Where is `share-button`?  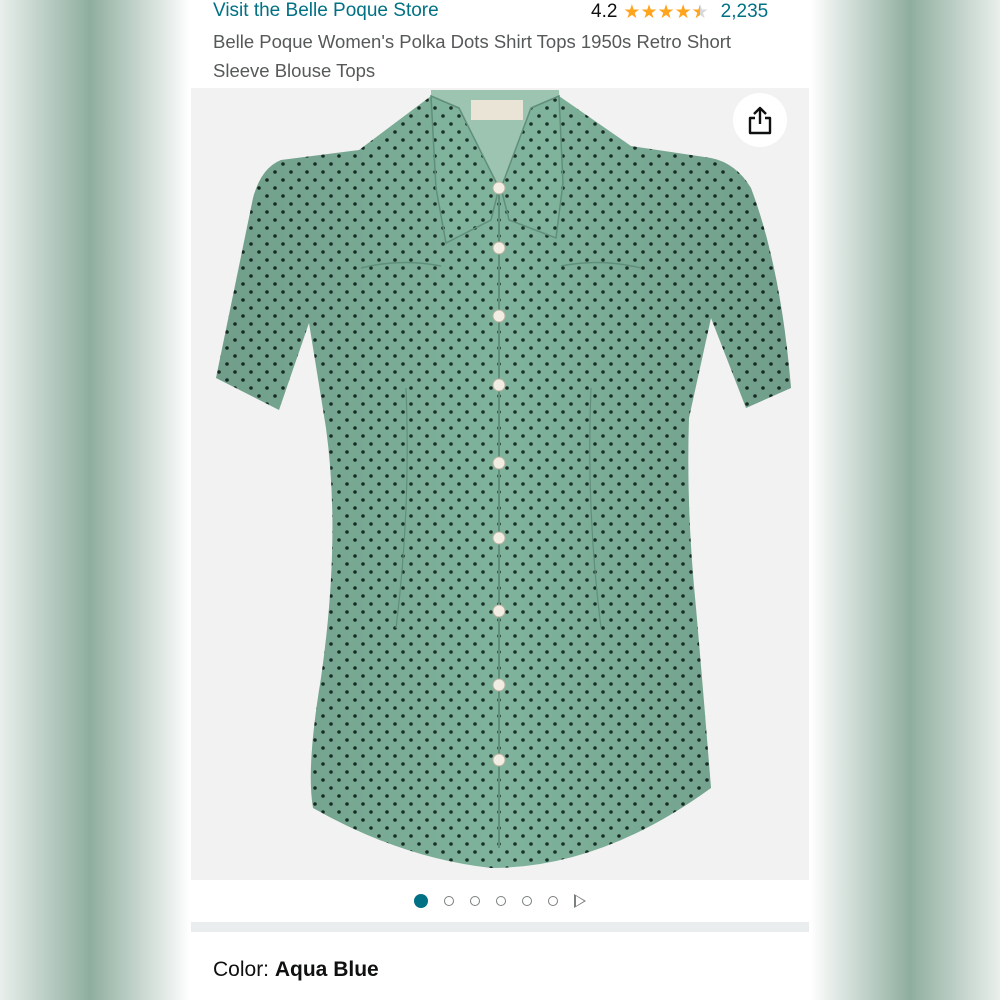 share-button is located at coordinates (760, 120).